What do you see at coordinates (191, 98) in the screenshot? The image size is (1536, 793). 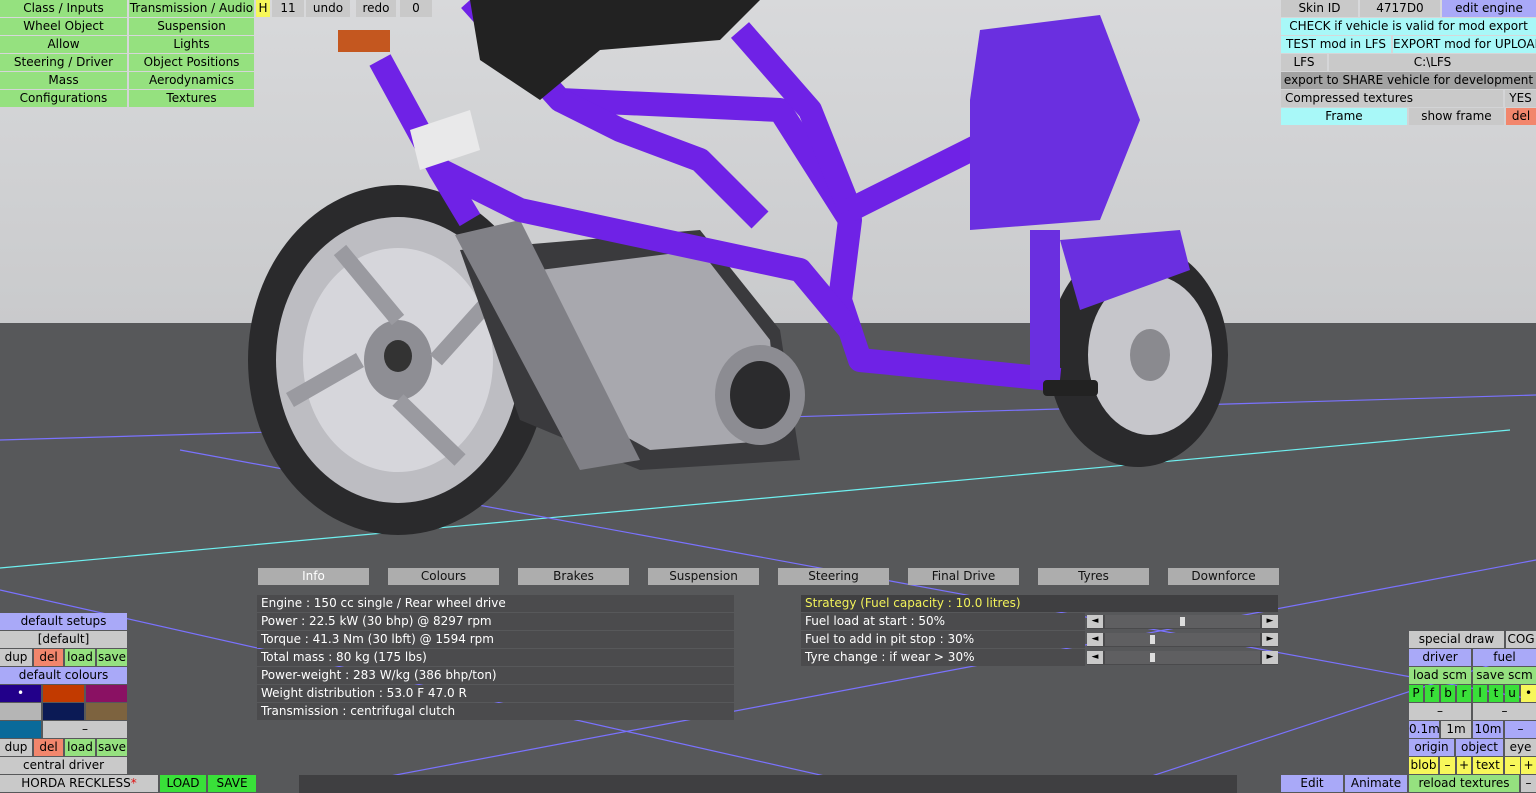 I see `menu-item: Textures` at bounding box center [191, 98].